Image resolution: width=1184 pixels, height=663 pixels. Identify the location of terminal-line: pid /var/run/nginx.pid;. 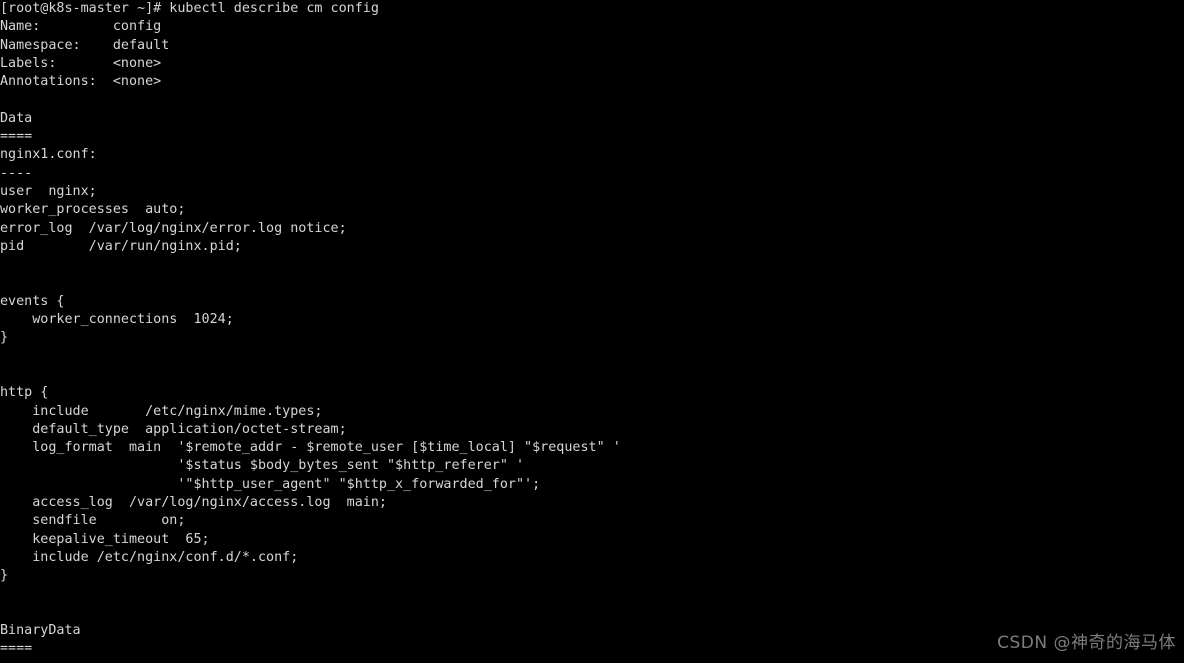
(121, 246).